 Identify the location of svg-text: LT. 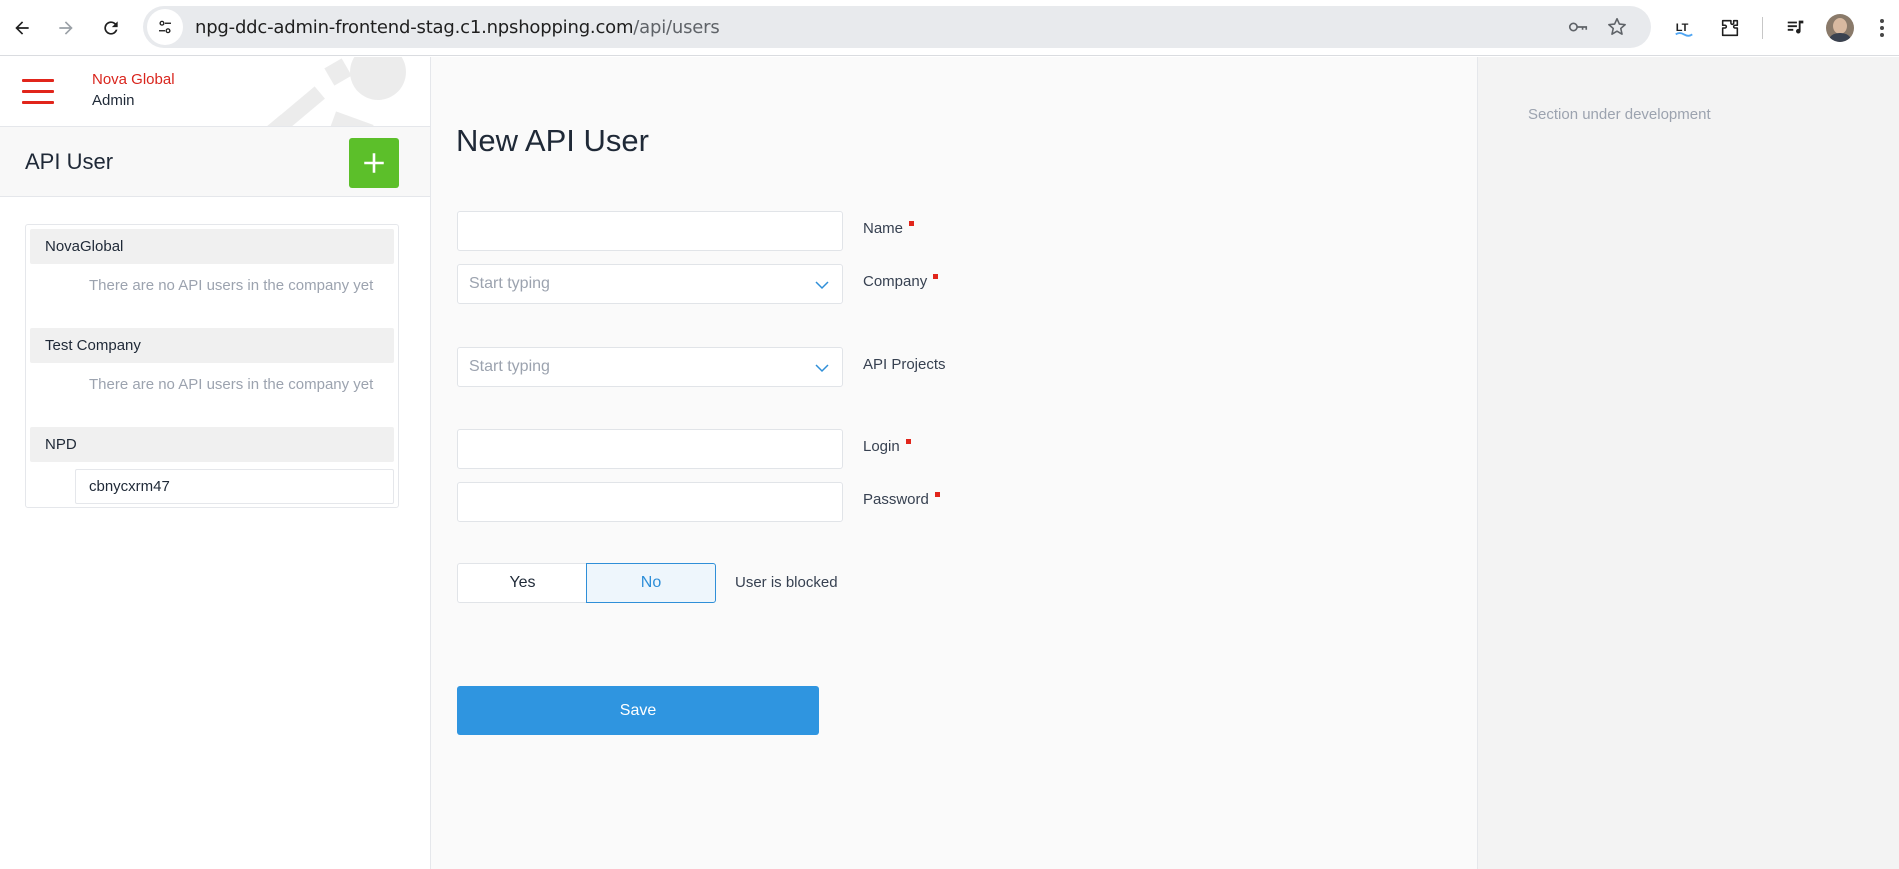
(1682, 28).